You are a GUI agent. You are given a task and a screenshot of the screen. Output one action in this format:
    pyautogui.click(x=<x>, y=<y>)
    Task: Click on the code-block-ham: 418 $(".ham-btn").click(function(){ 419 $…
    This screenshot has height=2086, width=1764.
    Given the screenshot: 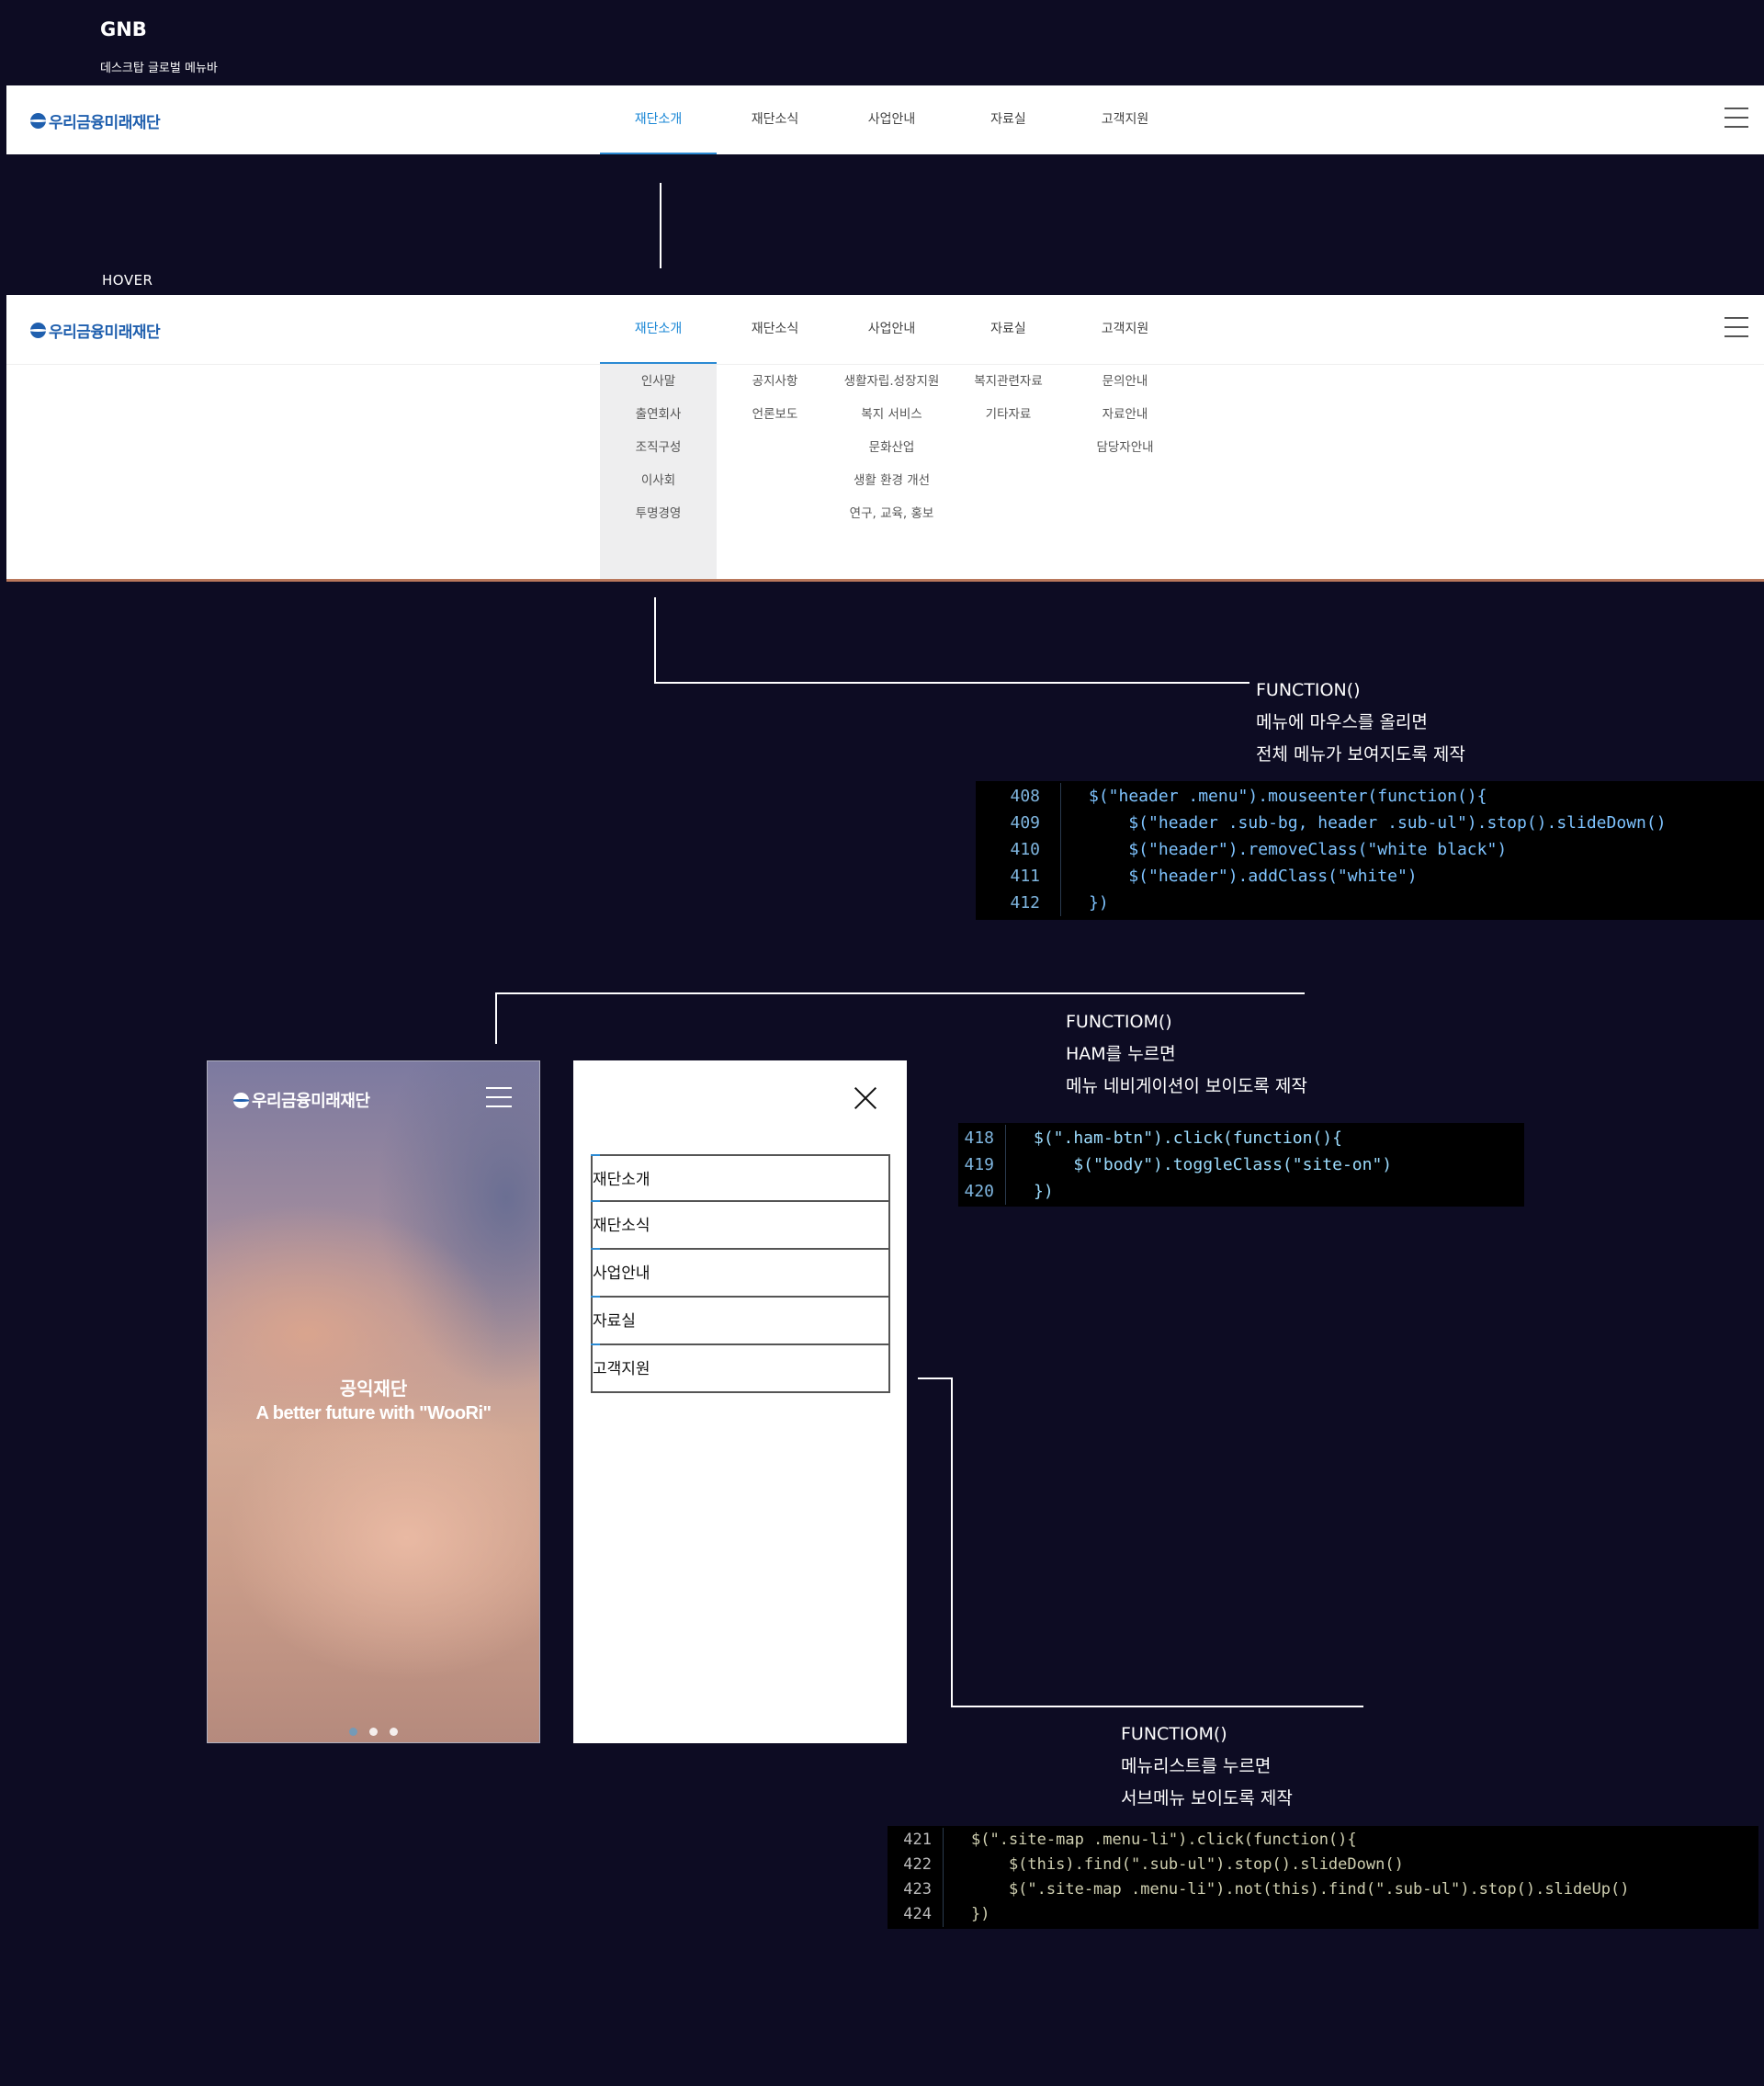 What is the action you would take?
    pyautogui.click(x=1241, y=1165)
    